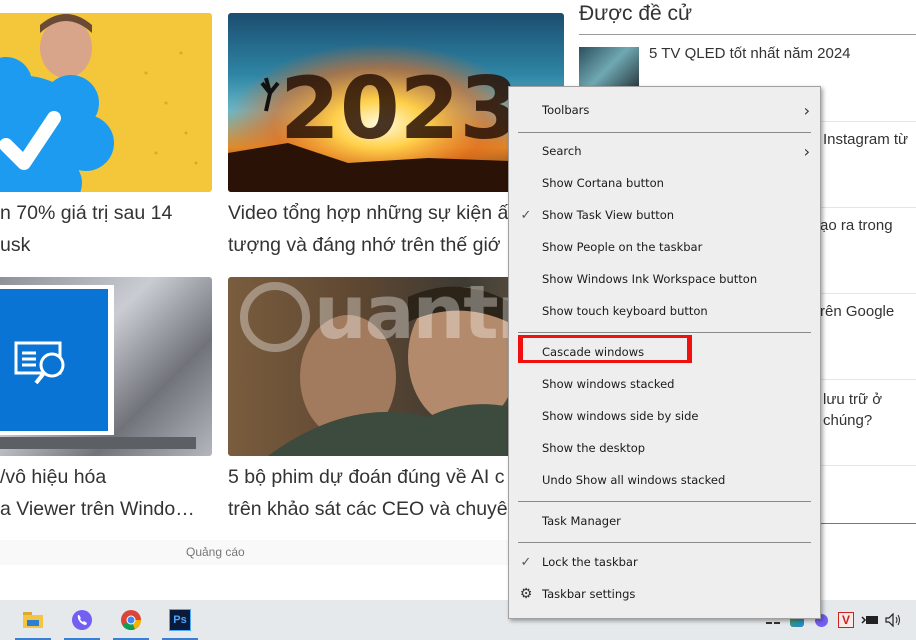 Image resolution: width=916 pixels, height=640 pixels. I want to click on menu-item-show-cortana-button: Show Cortana button, so click(664, 183).